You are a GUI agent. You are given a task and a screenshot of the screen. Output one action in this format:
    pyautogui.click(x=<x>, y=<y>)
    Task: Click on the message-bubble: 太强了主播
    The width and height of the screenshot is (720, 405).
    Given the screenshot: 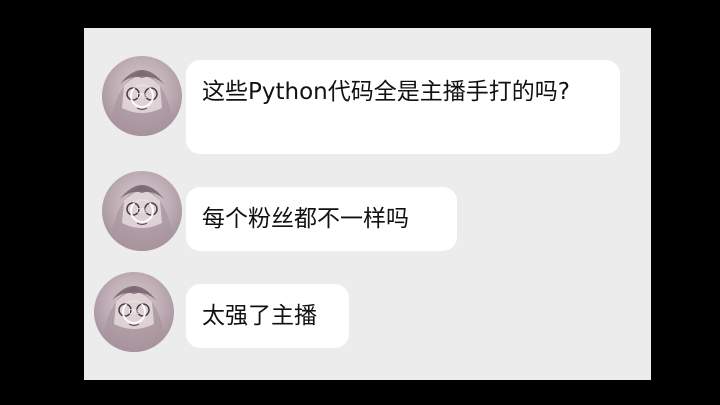 What is the action you would take?
    pyautogui.click(x=267, y=316)
    